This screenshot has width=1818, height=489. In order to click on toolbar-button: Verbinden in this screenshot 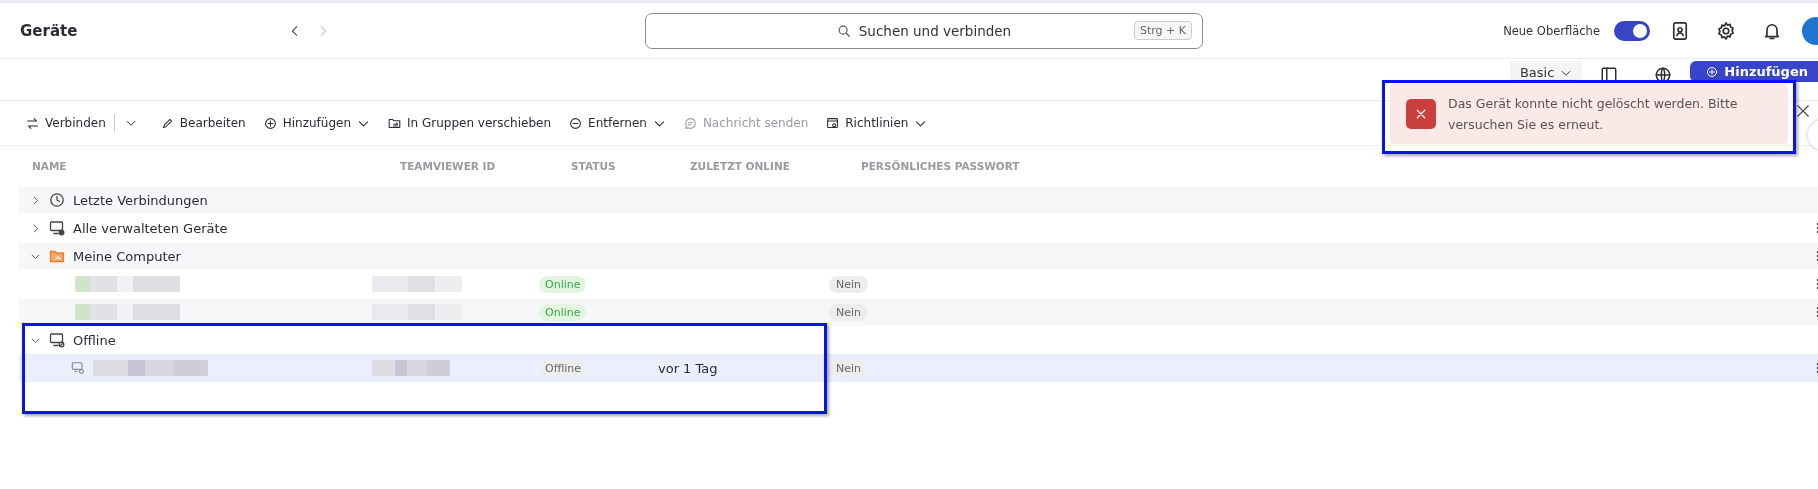, I will do `click(66, 123)`.